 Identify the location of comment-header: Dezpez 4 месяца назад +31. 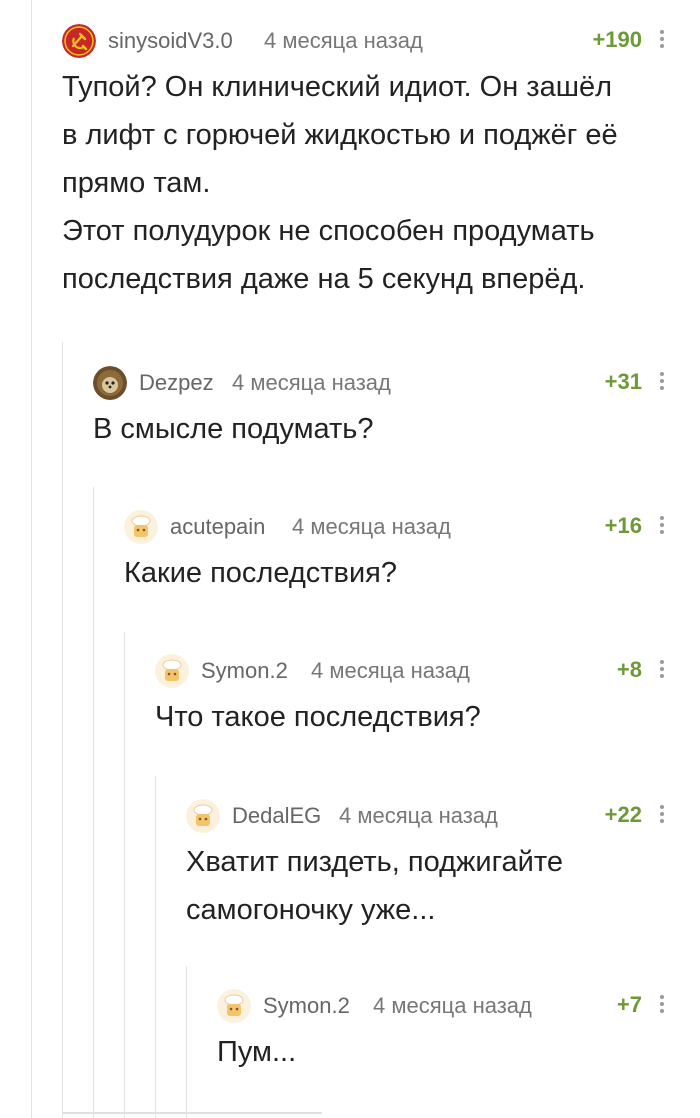
(396, 382).